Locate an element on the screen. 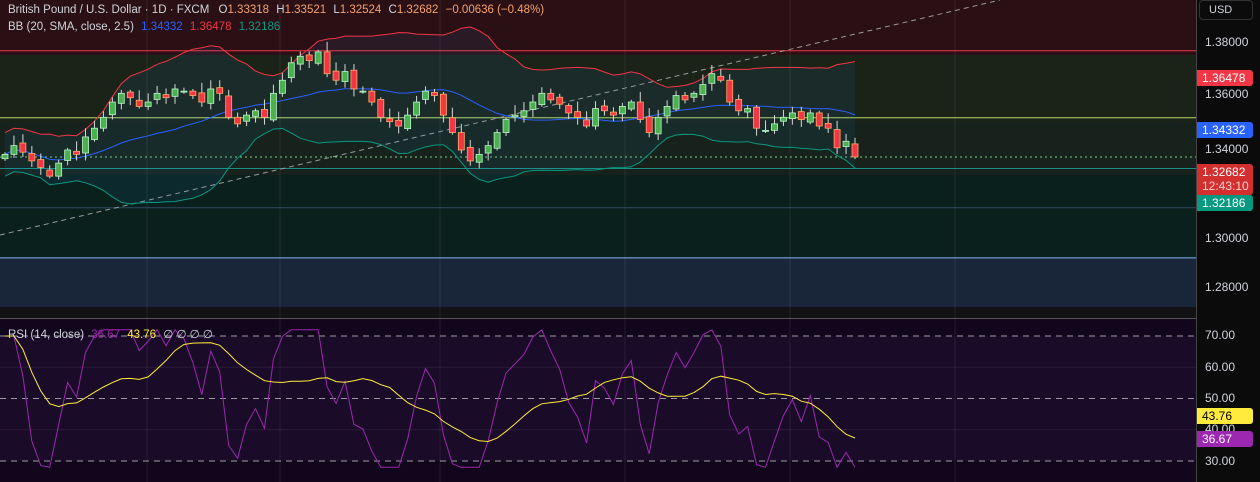  rsi-legend: RSI (14, close) 36.67 43.76 ∅ ∅ ∅ ∅ is located at coordinates (110, 334).